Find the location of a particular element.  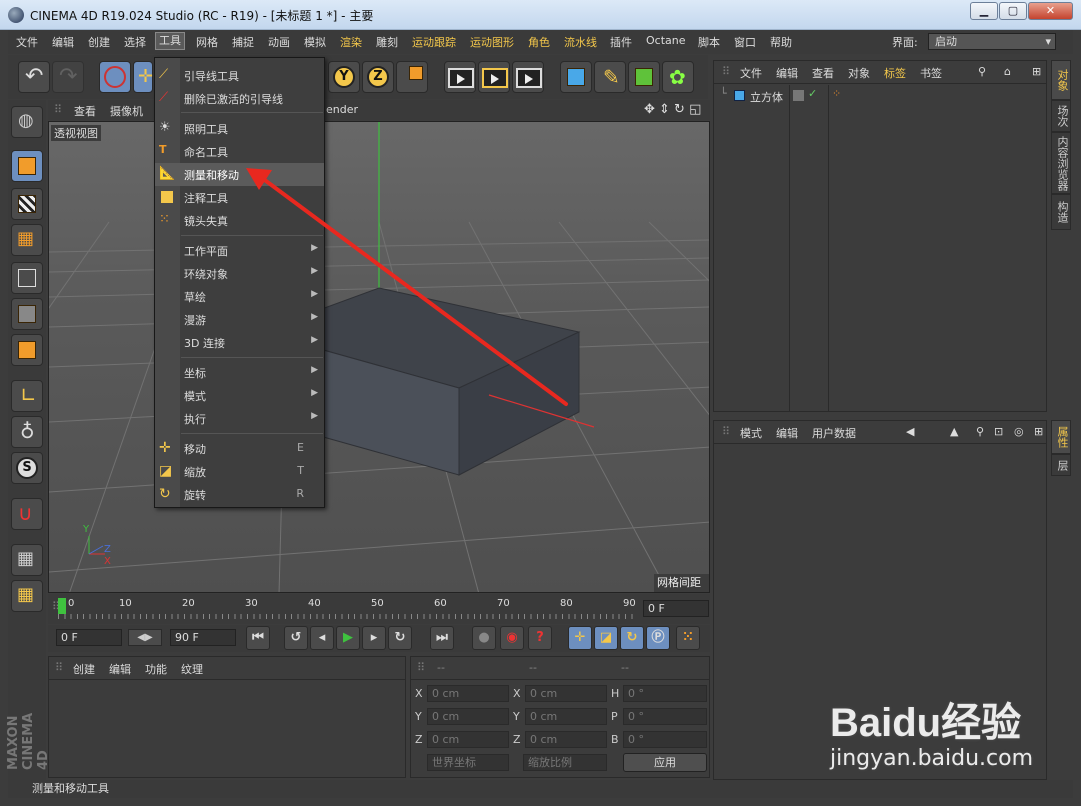

annotation-arrow is located at coordinates (407, 287).